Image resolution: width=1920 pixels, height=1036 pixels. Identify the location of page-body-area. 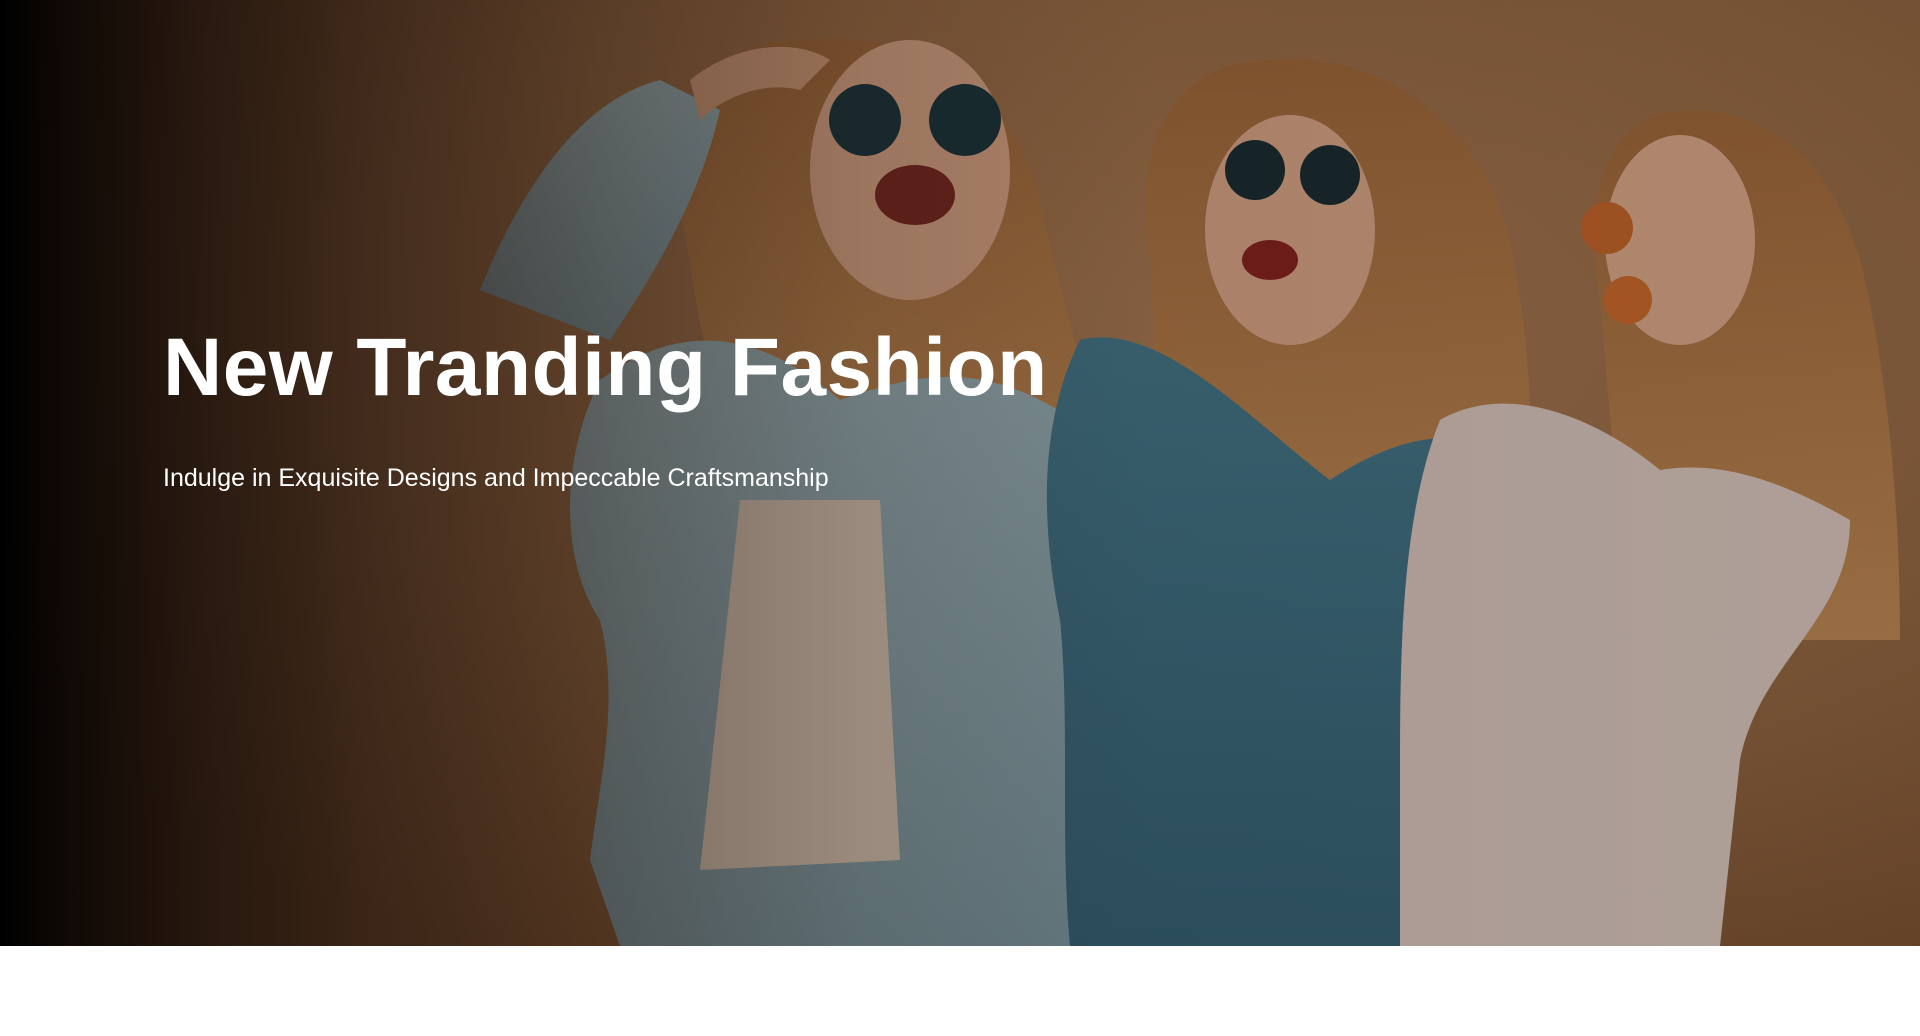
(960, 991).